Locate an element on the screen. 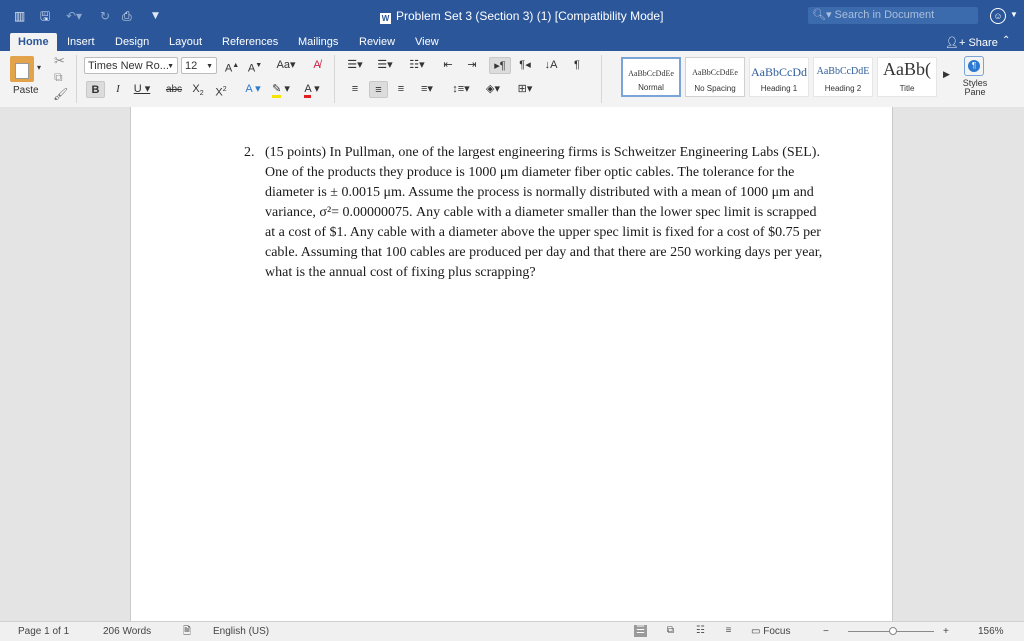 The width and height of the screenshot is (1024, 641). word-count: 206 Words is located at coordinates (127, 632).